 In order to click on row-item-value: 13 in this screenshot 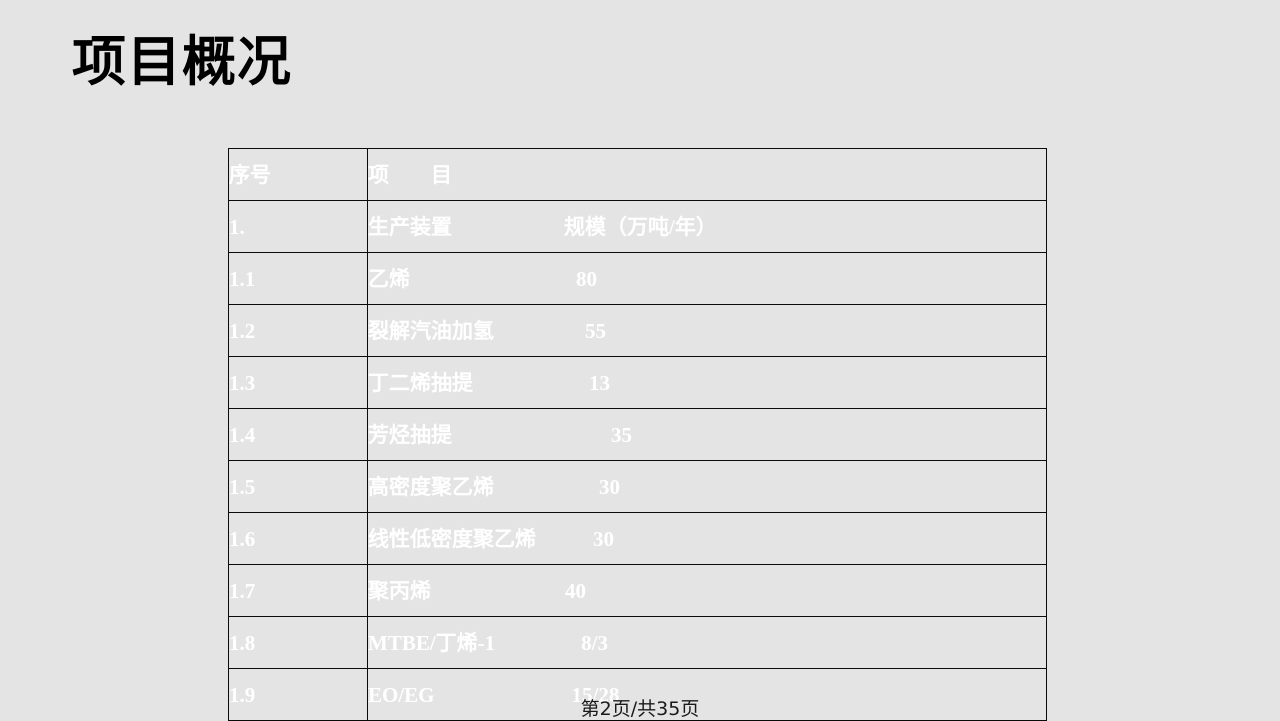, I will do `click(599, 382)`.